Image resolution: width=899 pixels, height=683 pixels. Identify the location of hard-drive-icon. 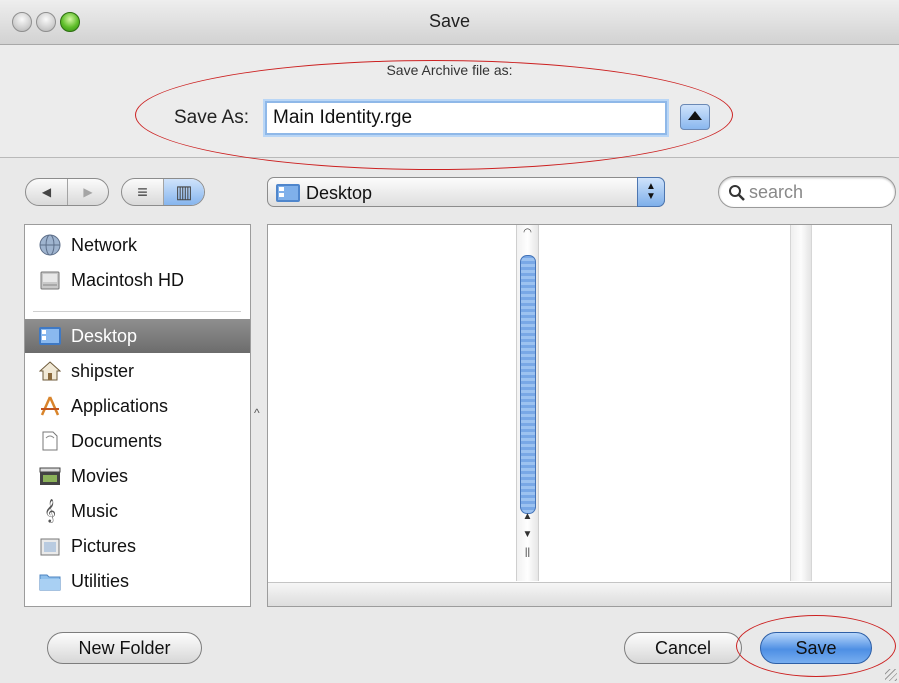
(50, 280).